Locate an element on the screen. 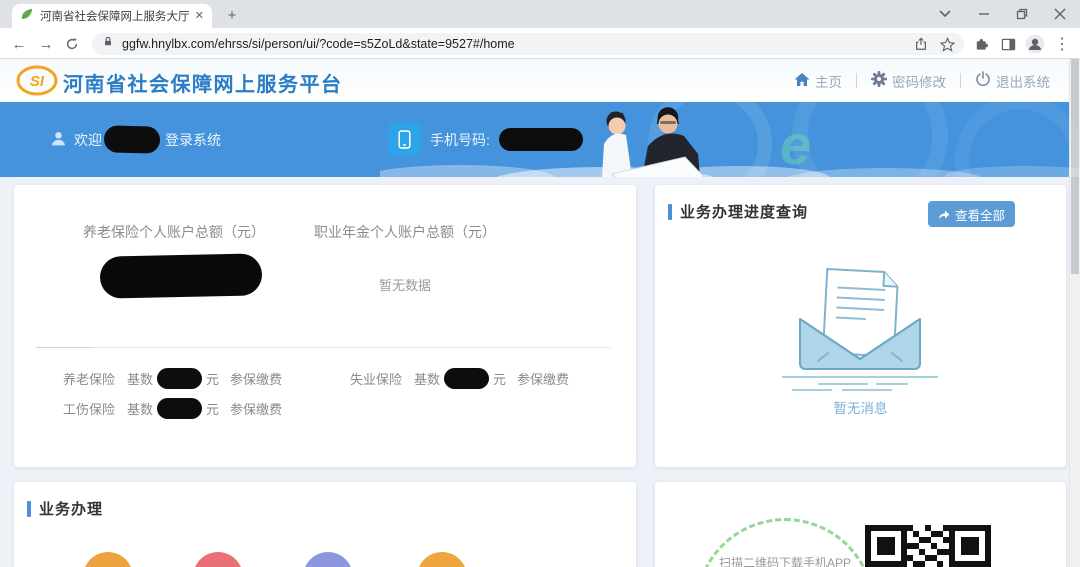 The width and height of the screenshot is (1080, 567). favicon-leaf-icon is located at coordinates (27, 16).